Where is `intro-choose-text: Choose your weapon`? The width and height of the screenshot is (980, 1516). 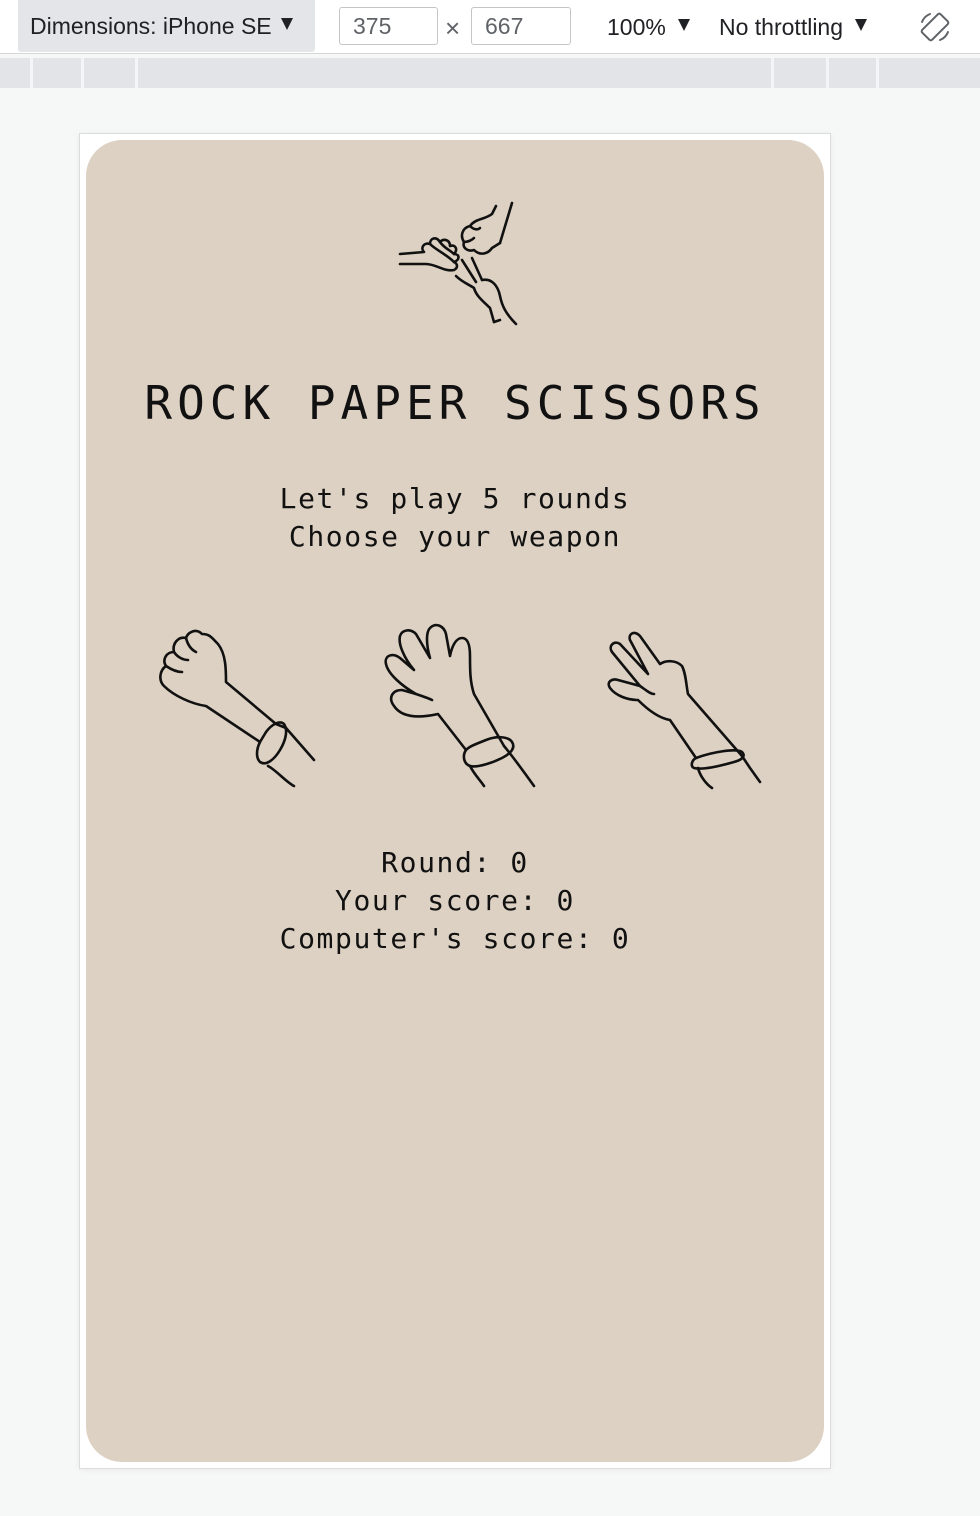
intro-choose-text: Choose your weapon is located at coordinates (455, 536).